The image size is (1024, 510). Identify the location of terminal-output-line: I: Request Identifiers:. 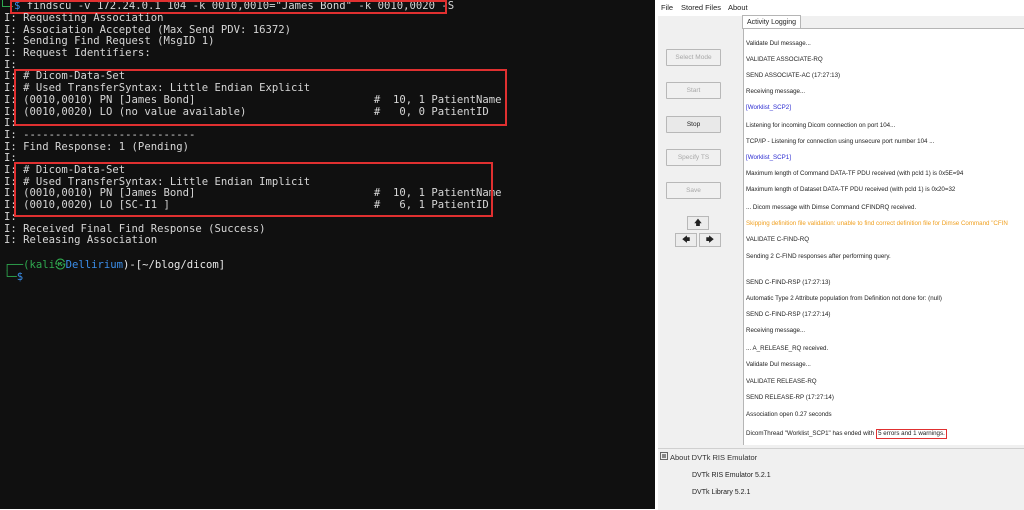
(77, 53).